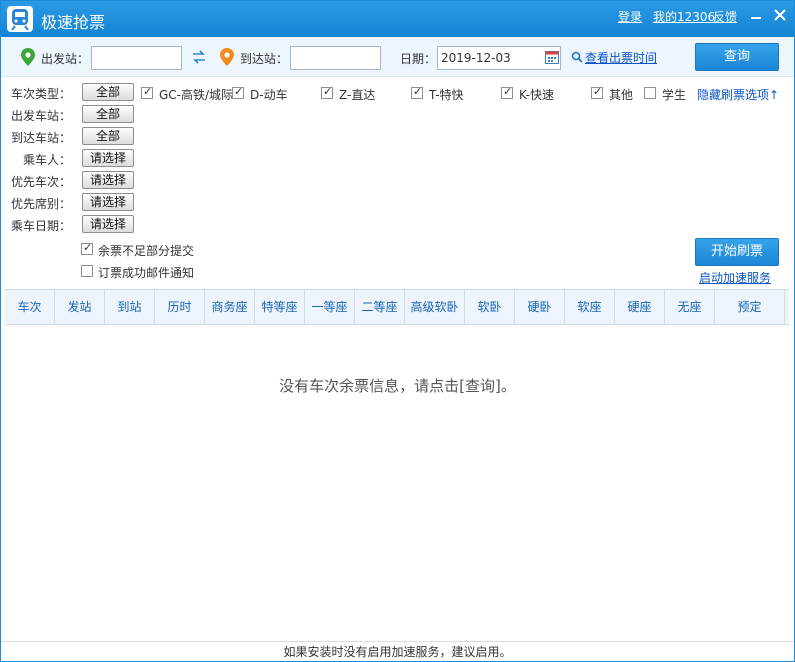  I want to click on train-type-z-label: Z-直达, so click(357, 95).